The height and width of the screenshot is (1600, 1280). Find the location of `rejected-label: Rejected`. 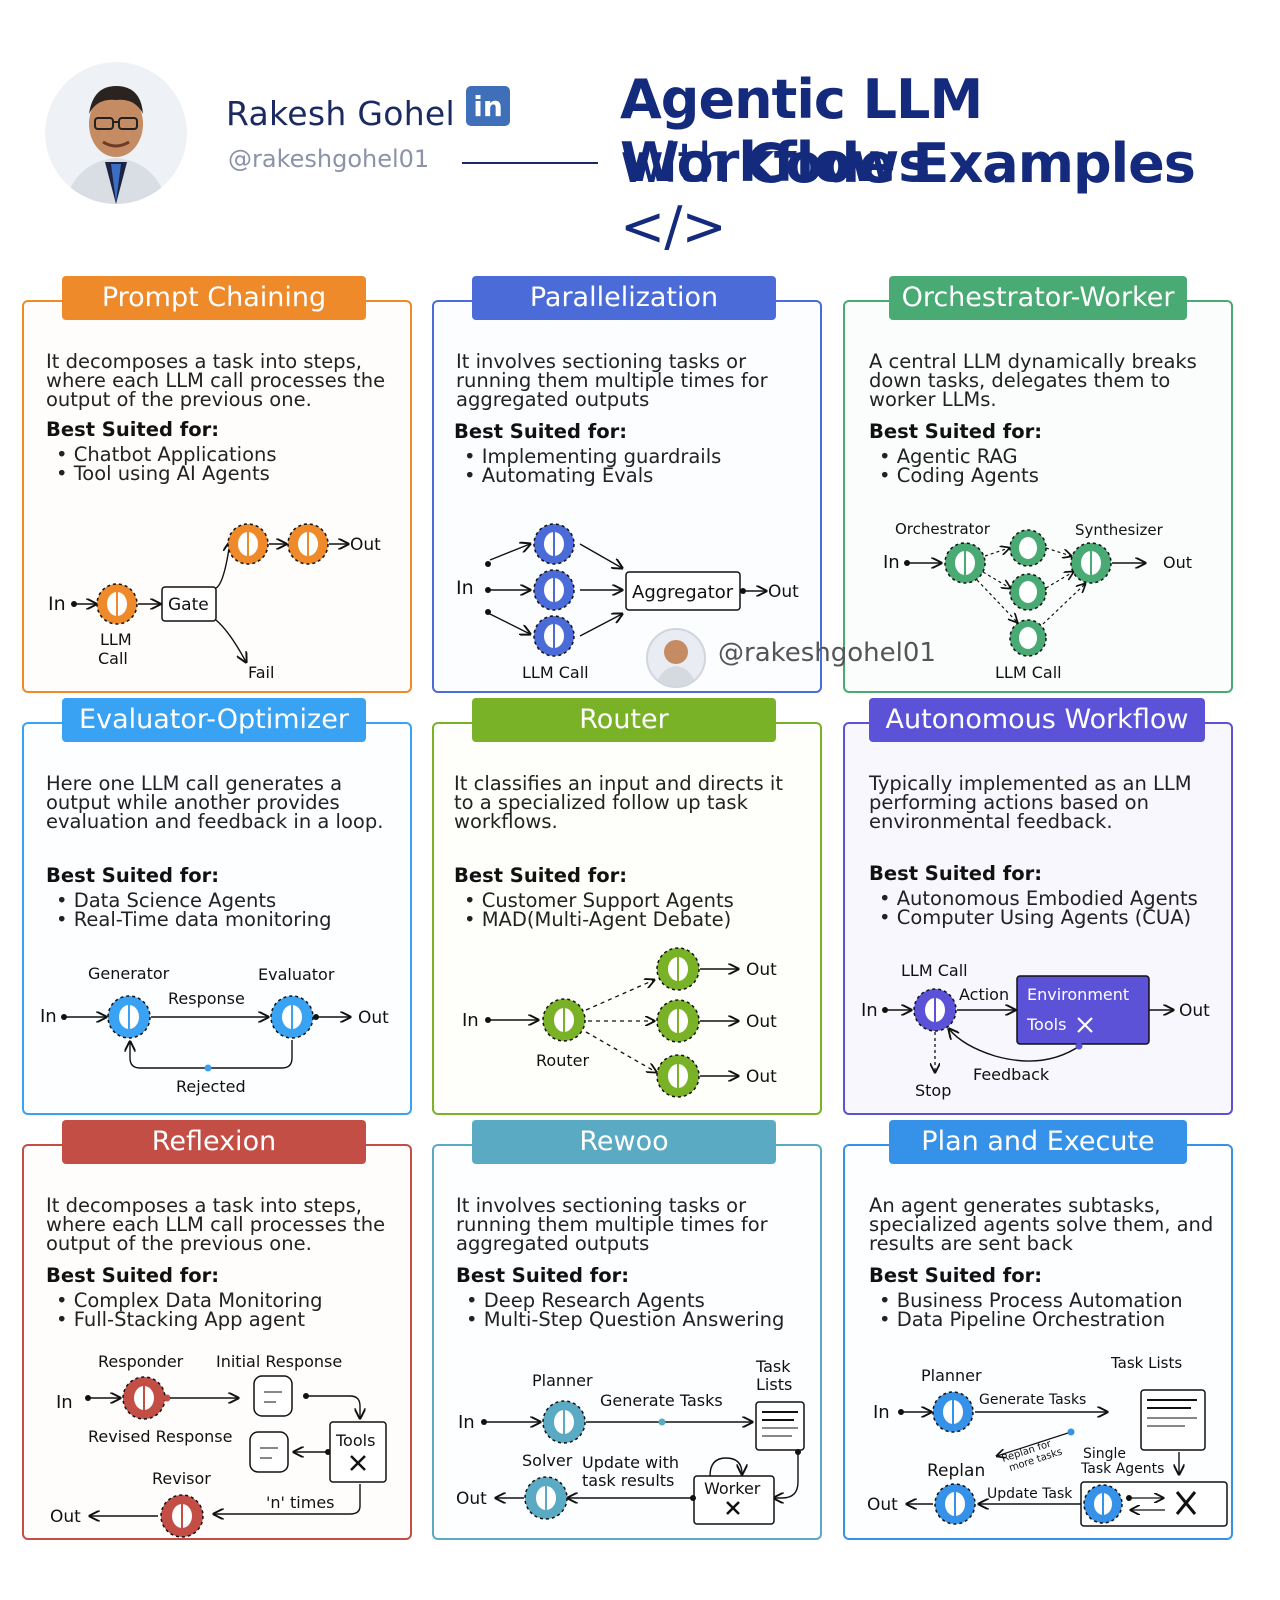

rejected-label: Rejected is located at coordinates (211, 1086).